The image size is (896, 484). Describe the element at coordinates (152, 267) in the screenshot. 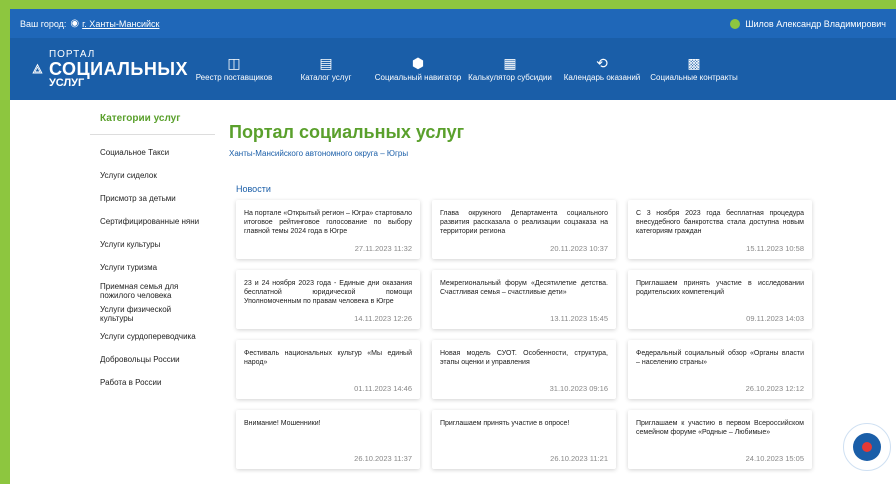

I see `sidebar-item-tourism: Услуги туризма` at that location.